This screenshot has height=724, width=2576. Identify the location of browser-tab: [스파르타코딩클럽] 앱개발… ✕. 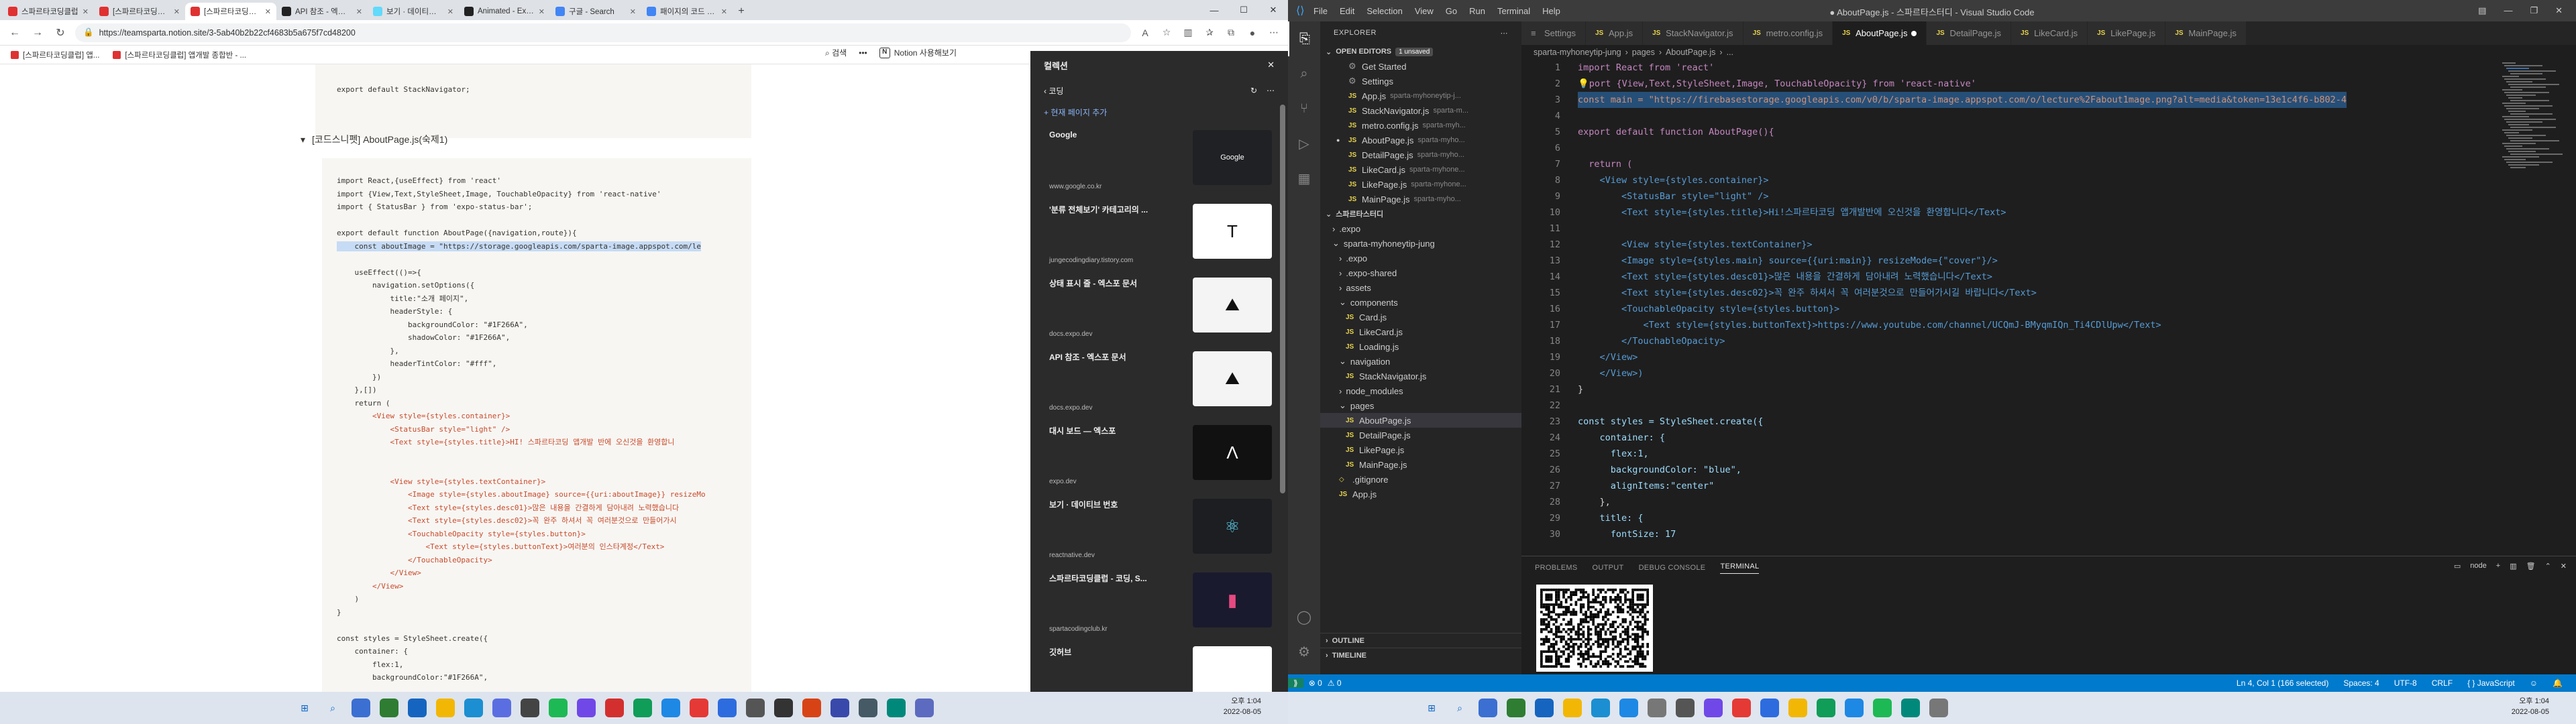
(230, 11).